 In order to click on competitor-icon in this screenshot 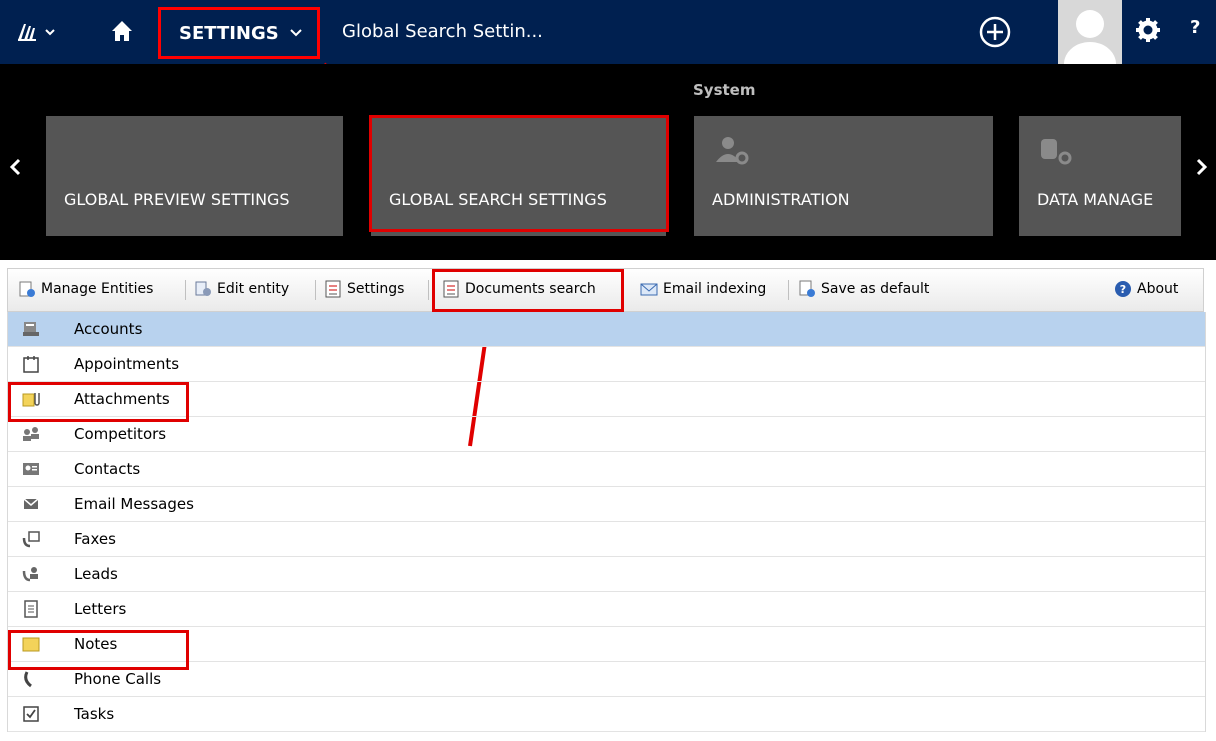, I will do `click(31, 434)`.